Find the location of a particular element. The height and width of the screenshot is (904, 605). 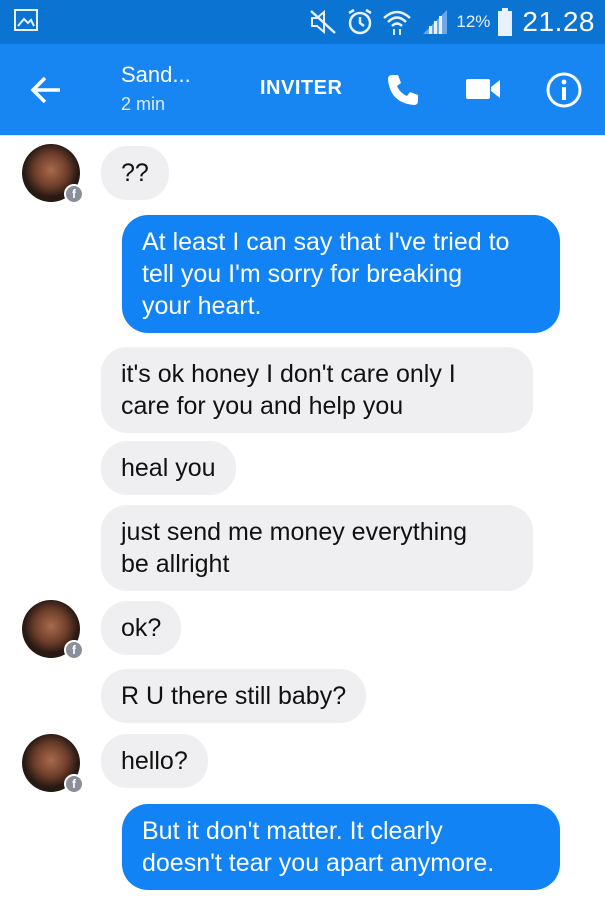

message-text: tell you I'm sorry for breaking is located at coordinates (302, 274).